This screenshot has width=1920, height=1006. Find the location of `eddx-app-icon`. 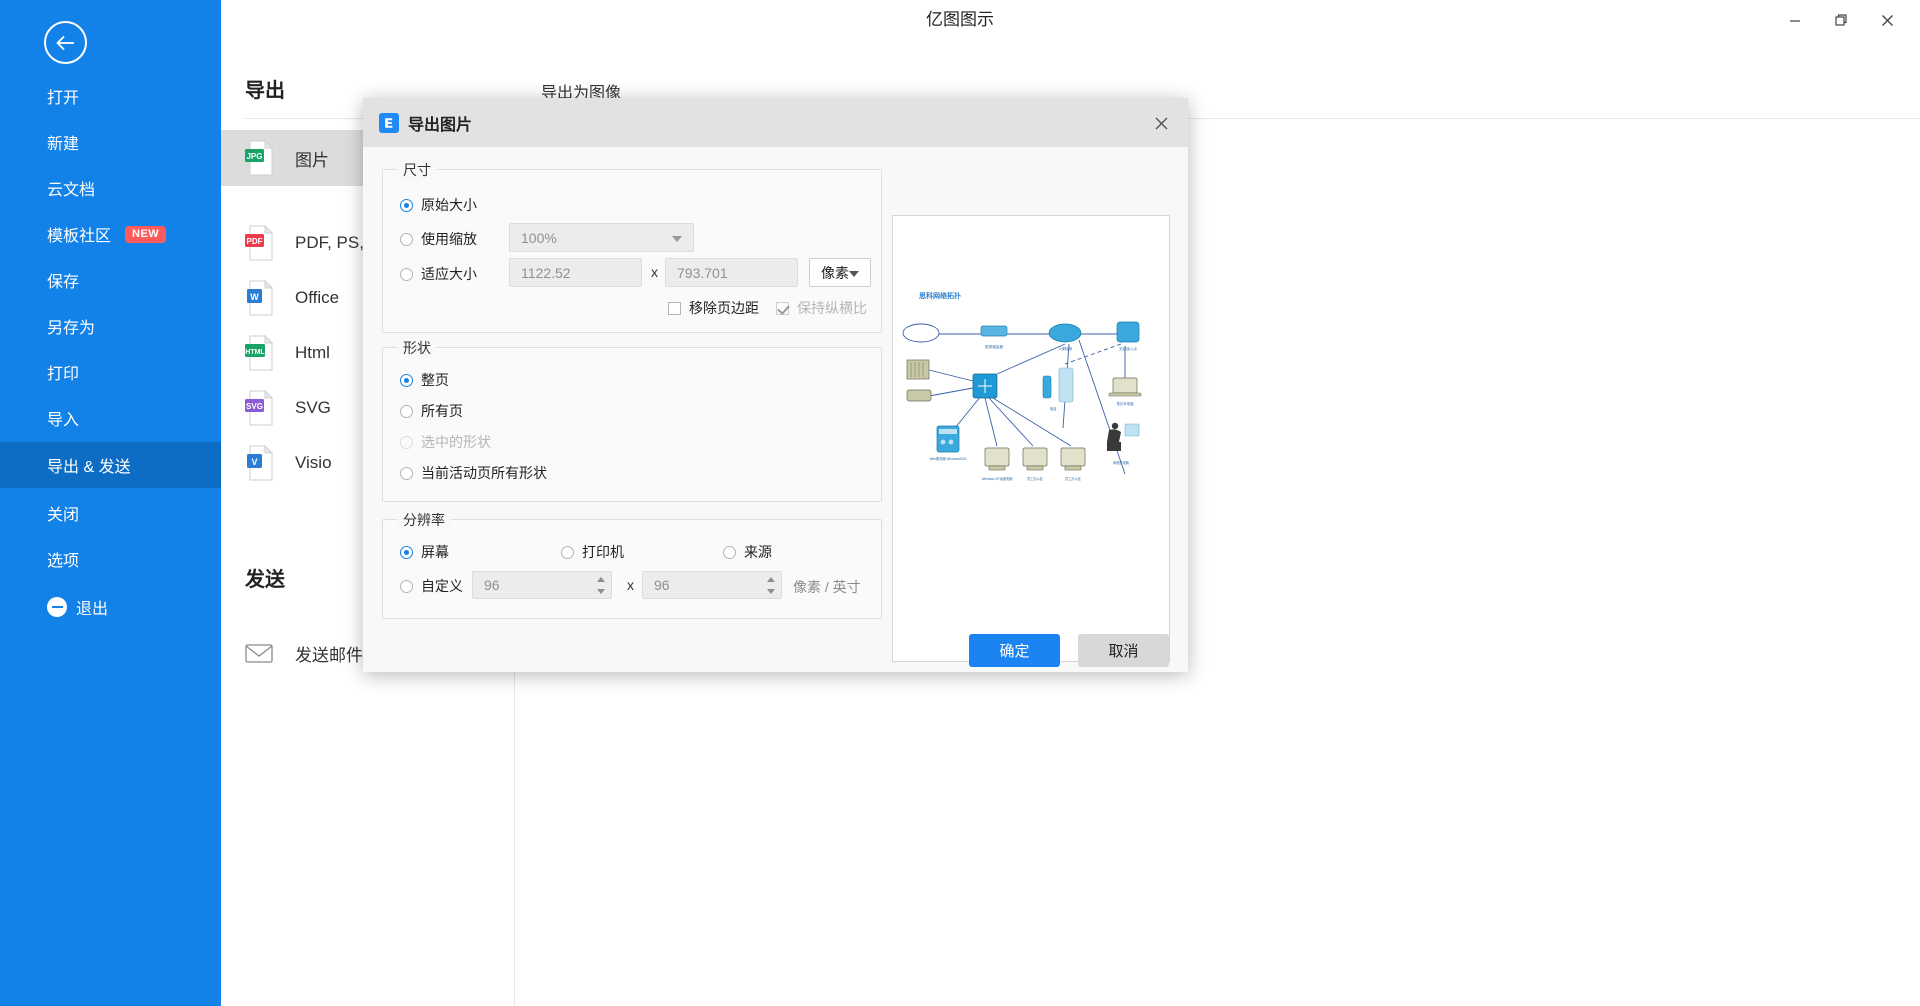

eddx-app-icon is located at coordinates (389, 122).